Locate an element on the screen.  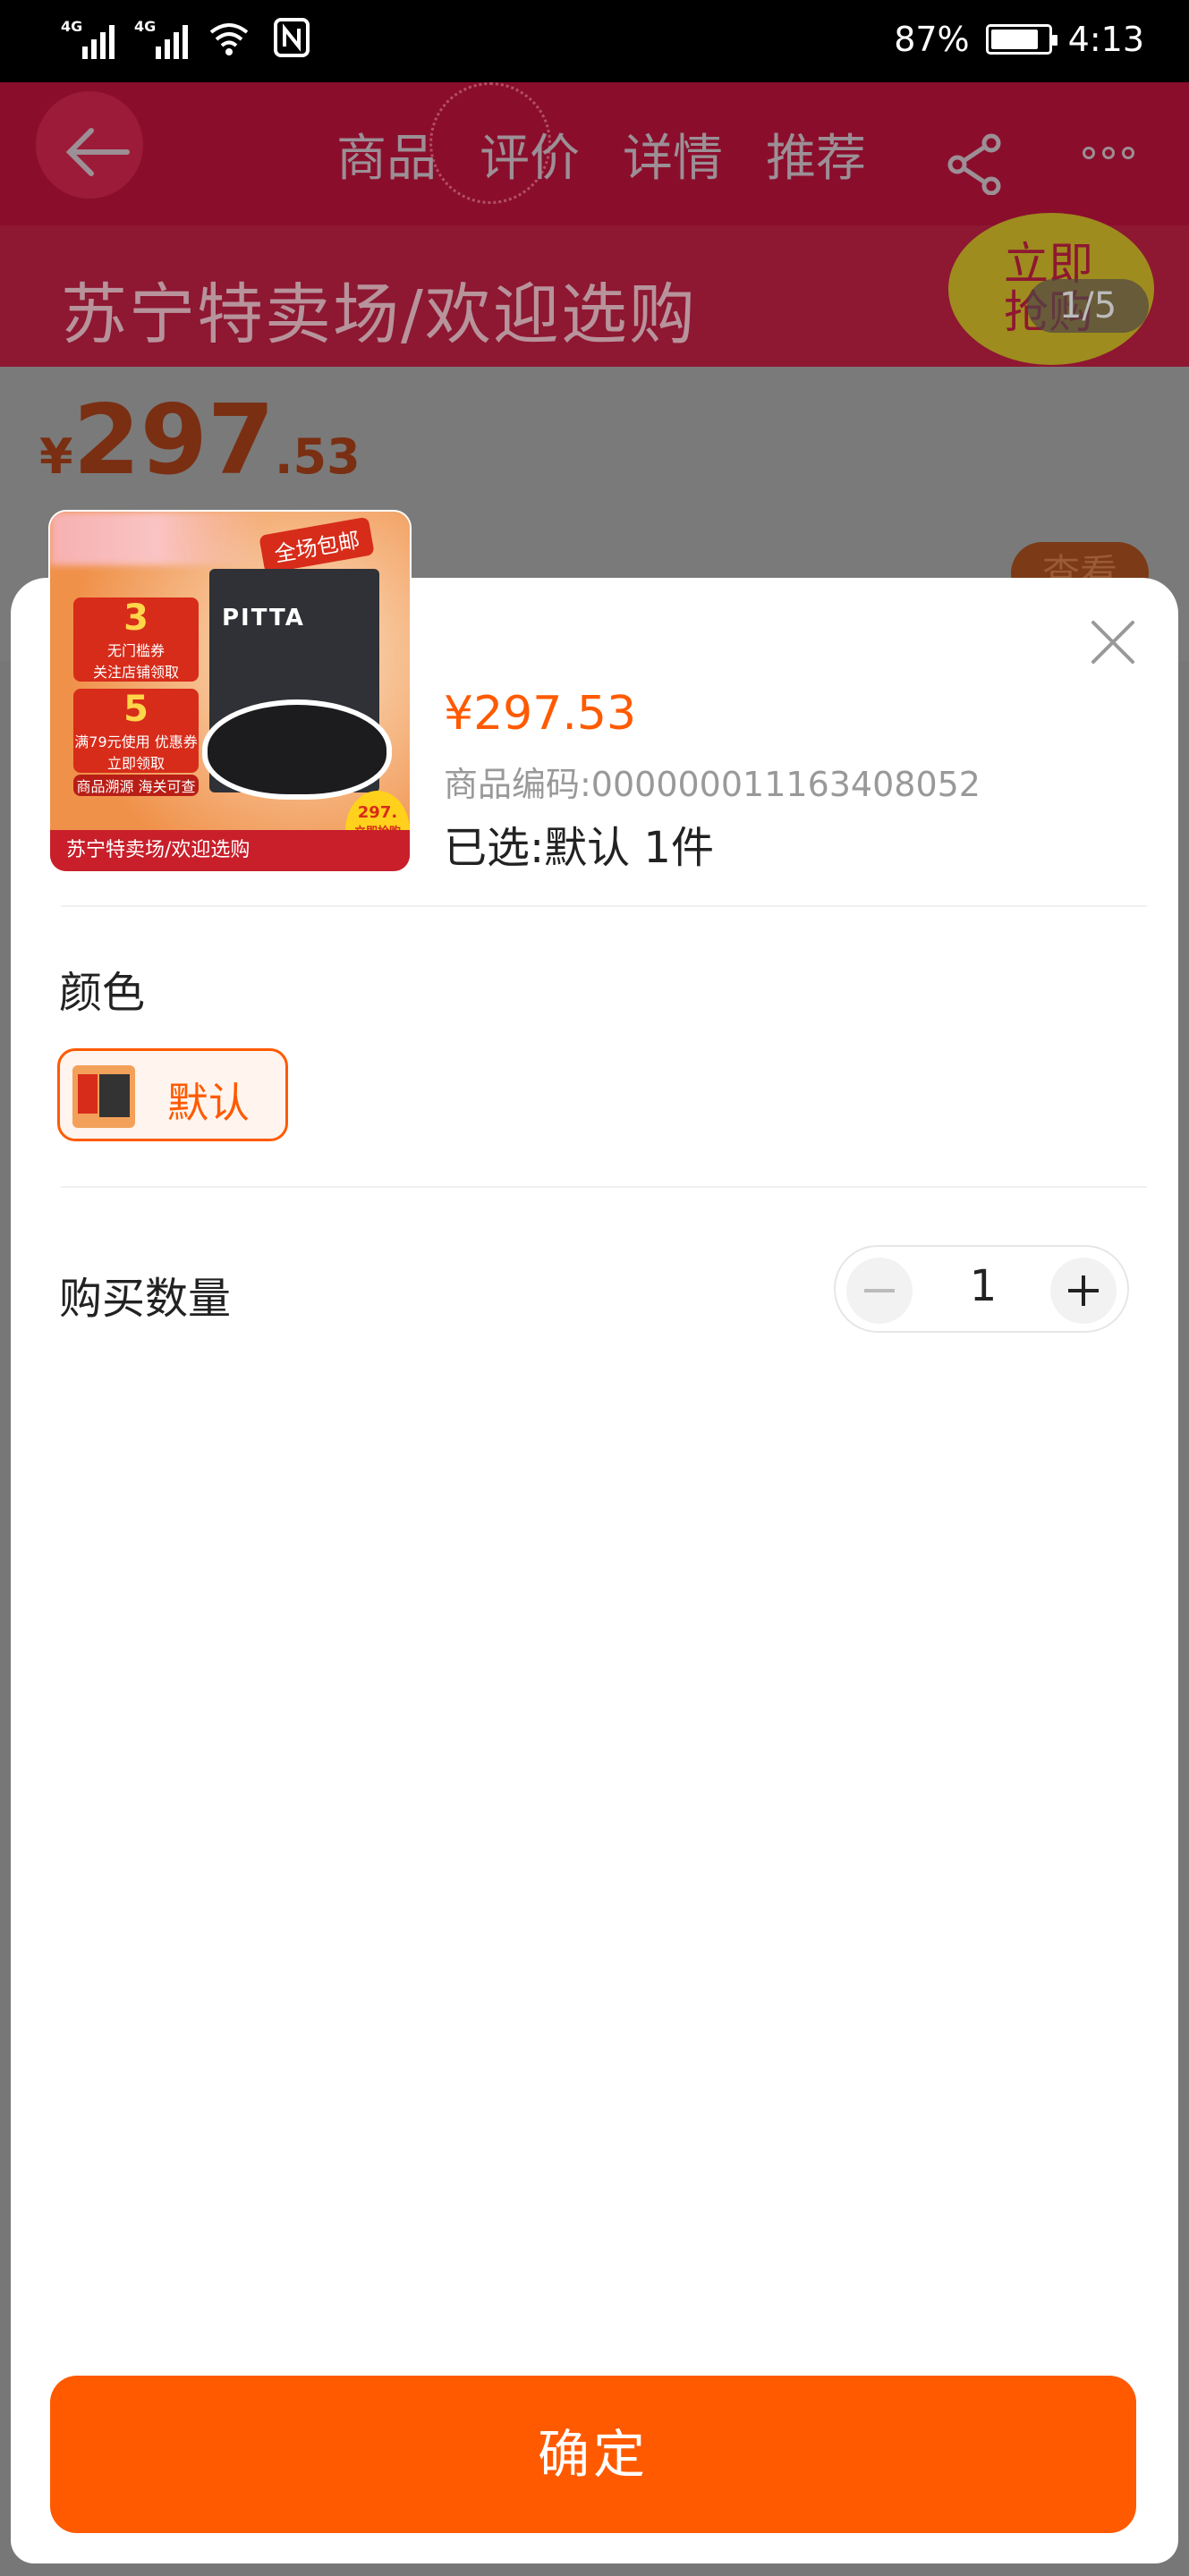
background-price: ¥297.53 is located at coordinates (200, 440).